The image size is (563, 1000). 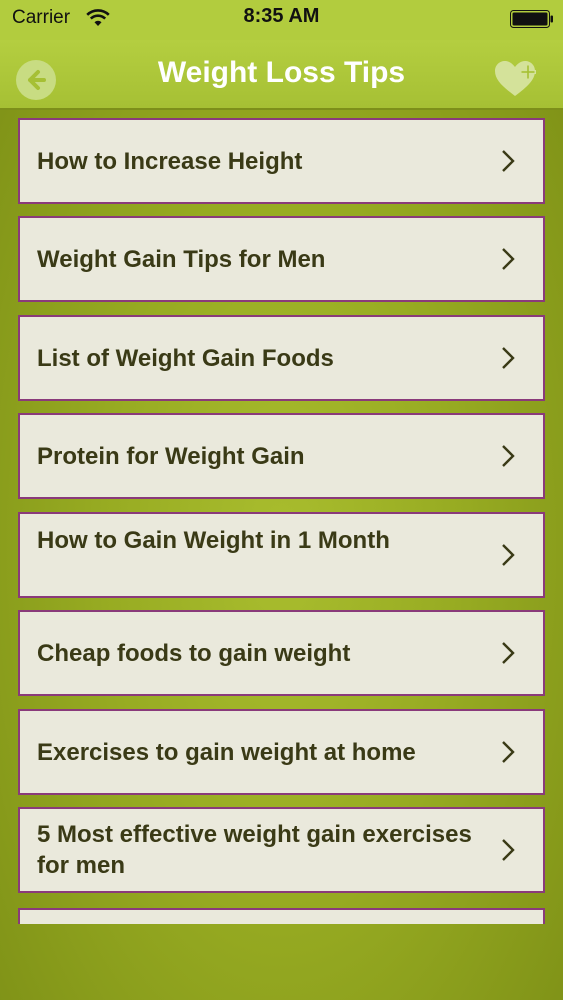 I want to click on list-item-label: How to Gain Weight in 1 Month, so click(x=213, y=540).